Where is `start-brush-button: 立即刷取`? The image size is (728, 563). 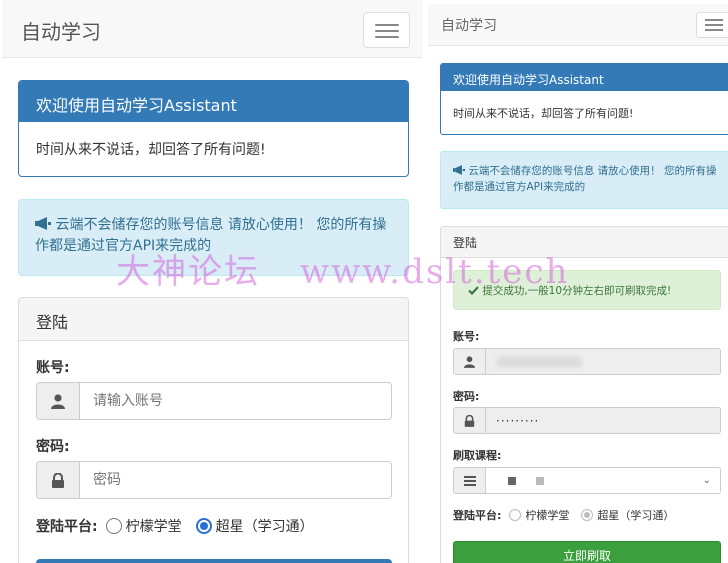 start-brush-button: 立即刷取 is located at coordinates (587, 552).